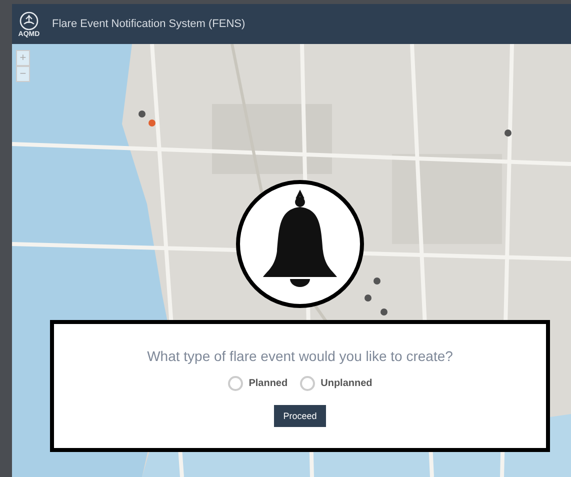 The width and height of the screenshot is (571, 477). Describe the element at coordinates (268, 383) in the screenshot. I see `radio-label: Planned` at that location.